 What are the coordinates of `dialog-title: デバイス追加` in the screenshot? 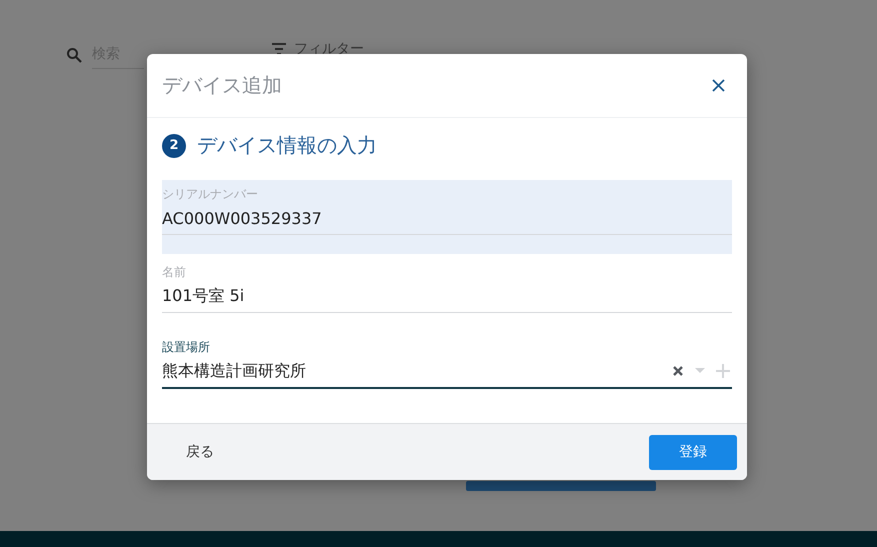 It's located at (222, 85).